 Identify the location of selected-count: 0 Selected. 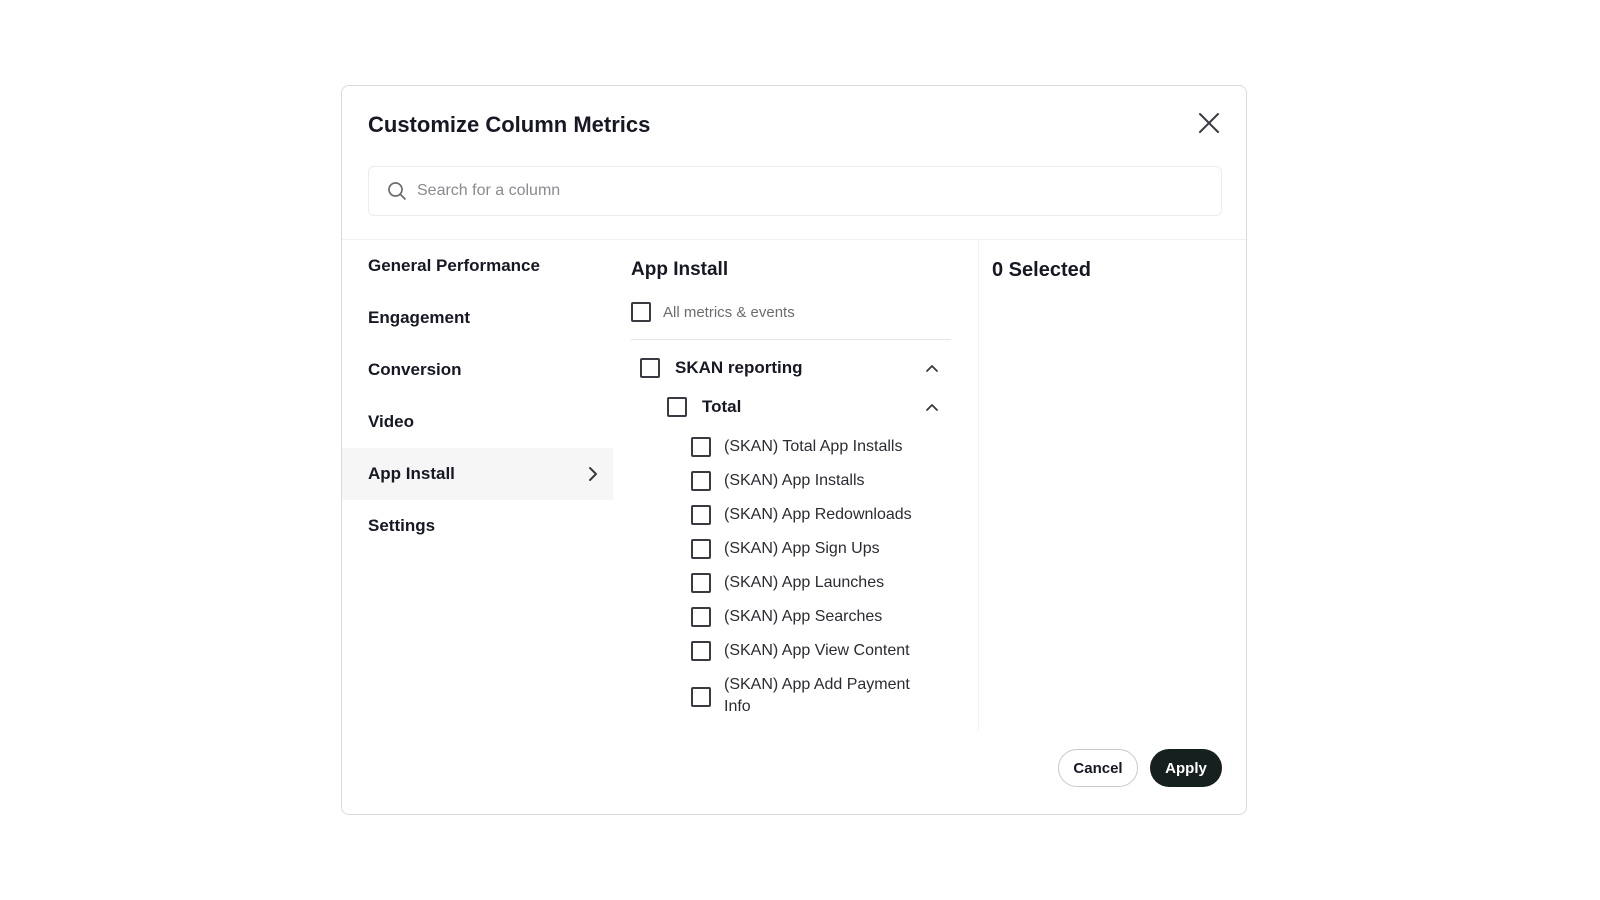
(1041, 270).